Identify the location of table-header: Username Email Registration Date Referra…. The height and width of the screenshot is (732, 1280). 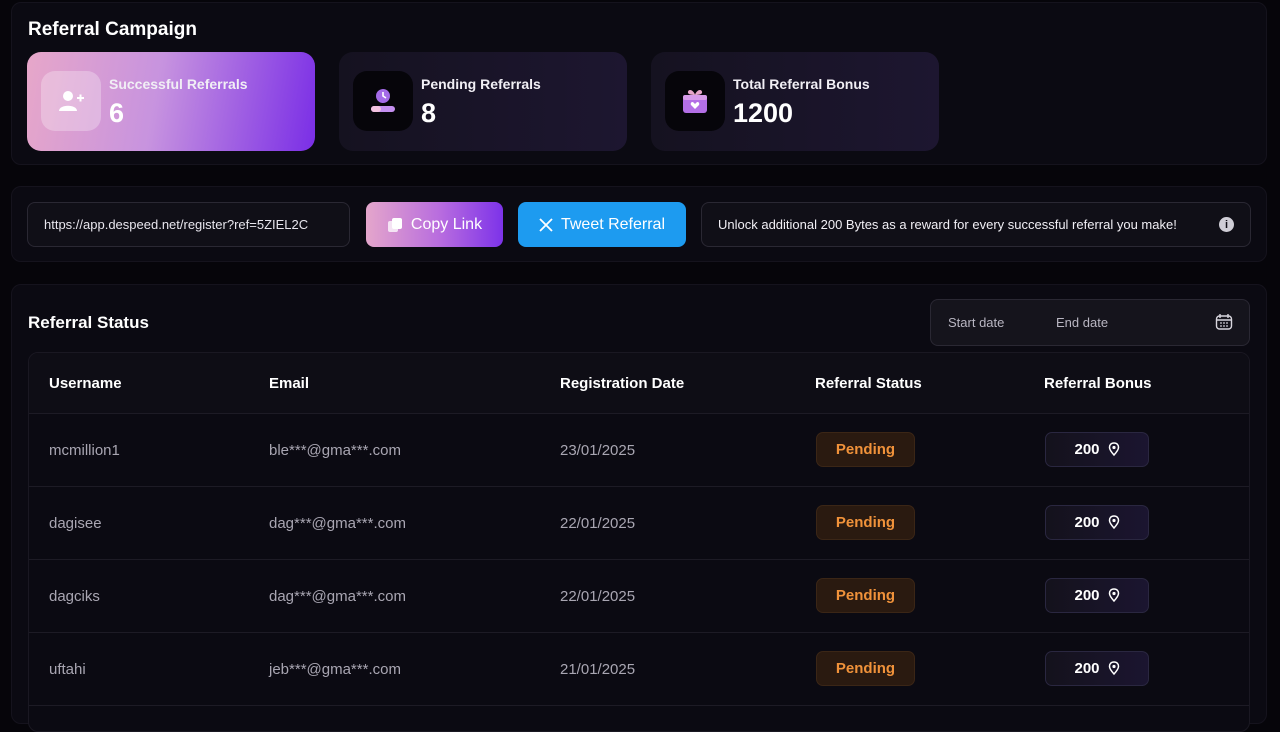
(639, 383).